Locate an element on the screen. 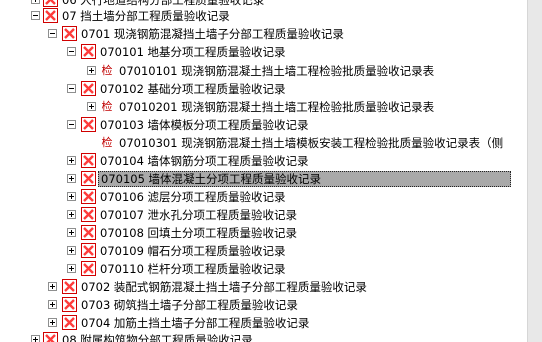 This screenshot has width=542, height=342. tree-node-label: 07 挡土墙分部工程质量验收记录 is located at coordinates (146, 16).